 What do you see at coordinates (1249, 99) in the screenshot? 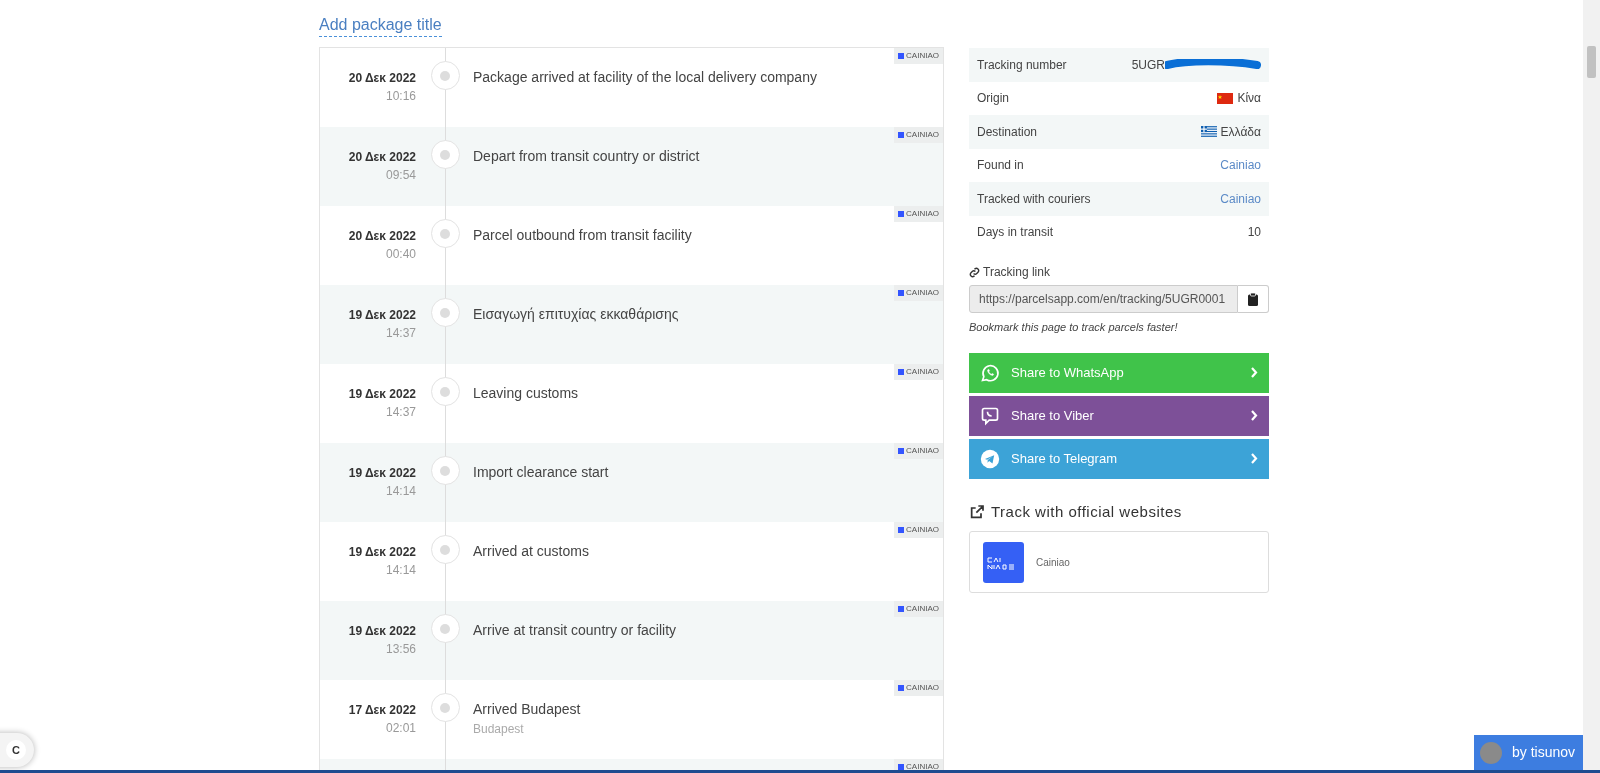
I see `detail-value: Κίνα` at bounding box center [1249, 99].